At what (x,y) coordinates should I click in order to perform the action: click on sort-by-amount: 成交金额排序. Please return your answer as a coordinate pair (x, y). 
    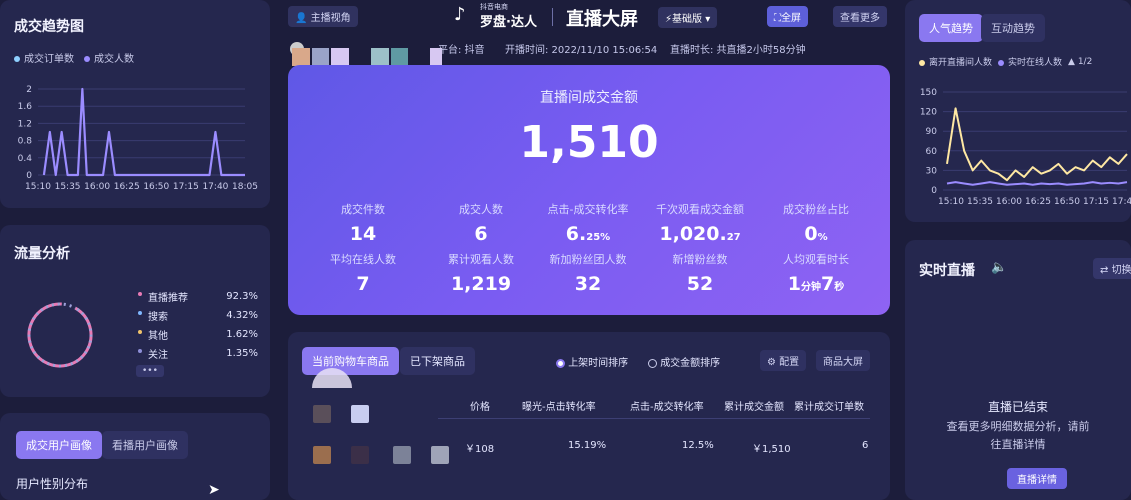
    Looking at the image, I should click on (684, 361).